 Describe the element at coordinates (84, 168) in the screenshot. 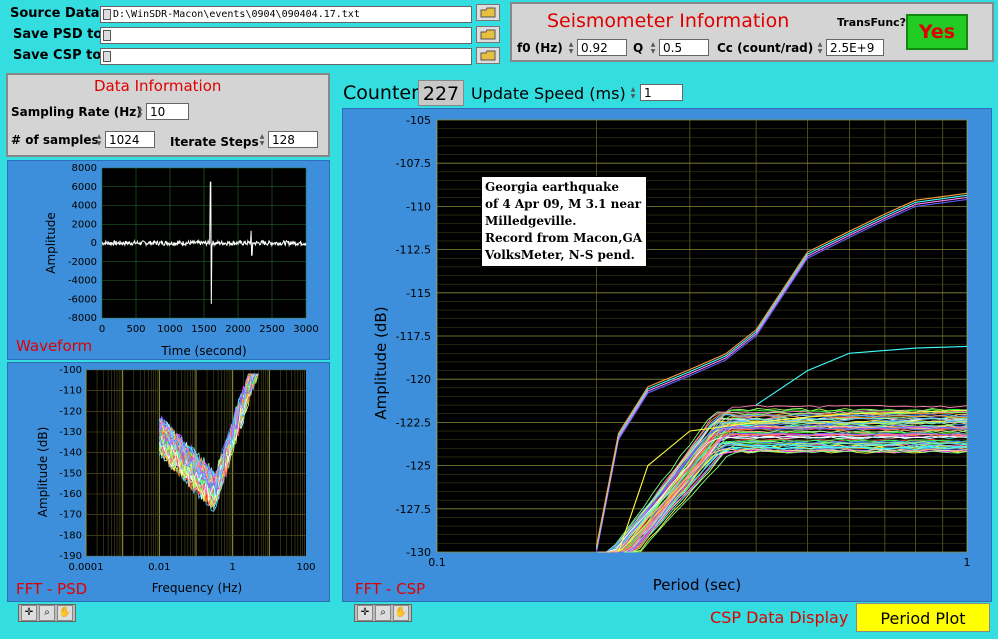

I see `y-tick-label: 8000` at that location.